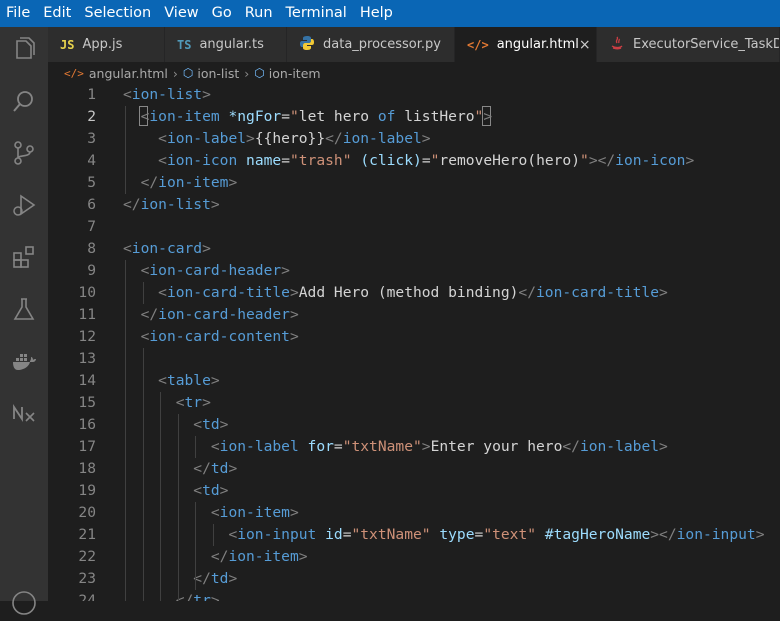 The height and width of the screenshot is (621, 780). I want to click on menu-bar: File Edit Selection View Go Run Terminal Help, so click(390, 13).